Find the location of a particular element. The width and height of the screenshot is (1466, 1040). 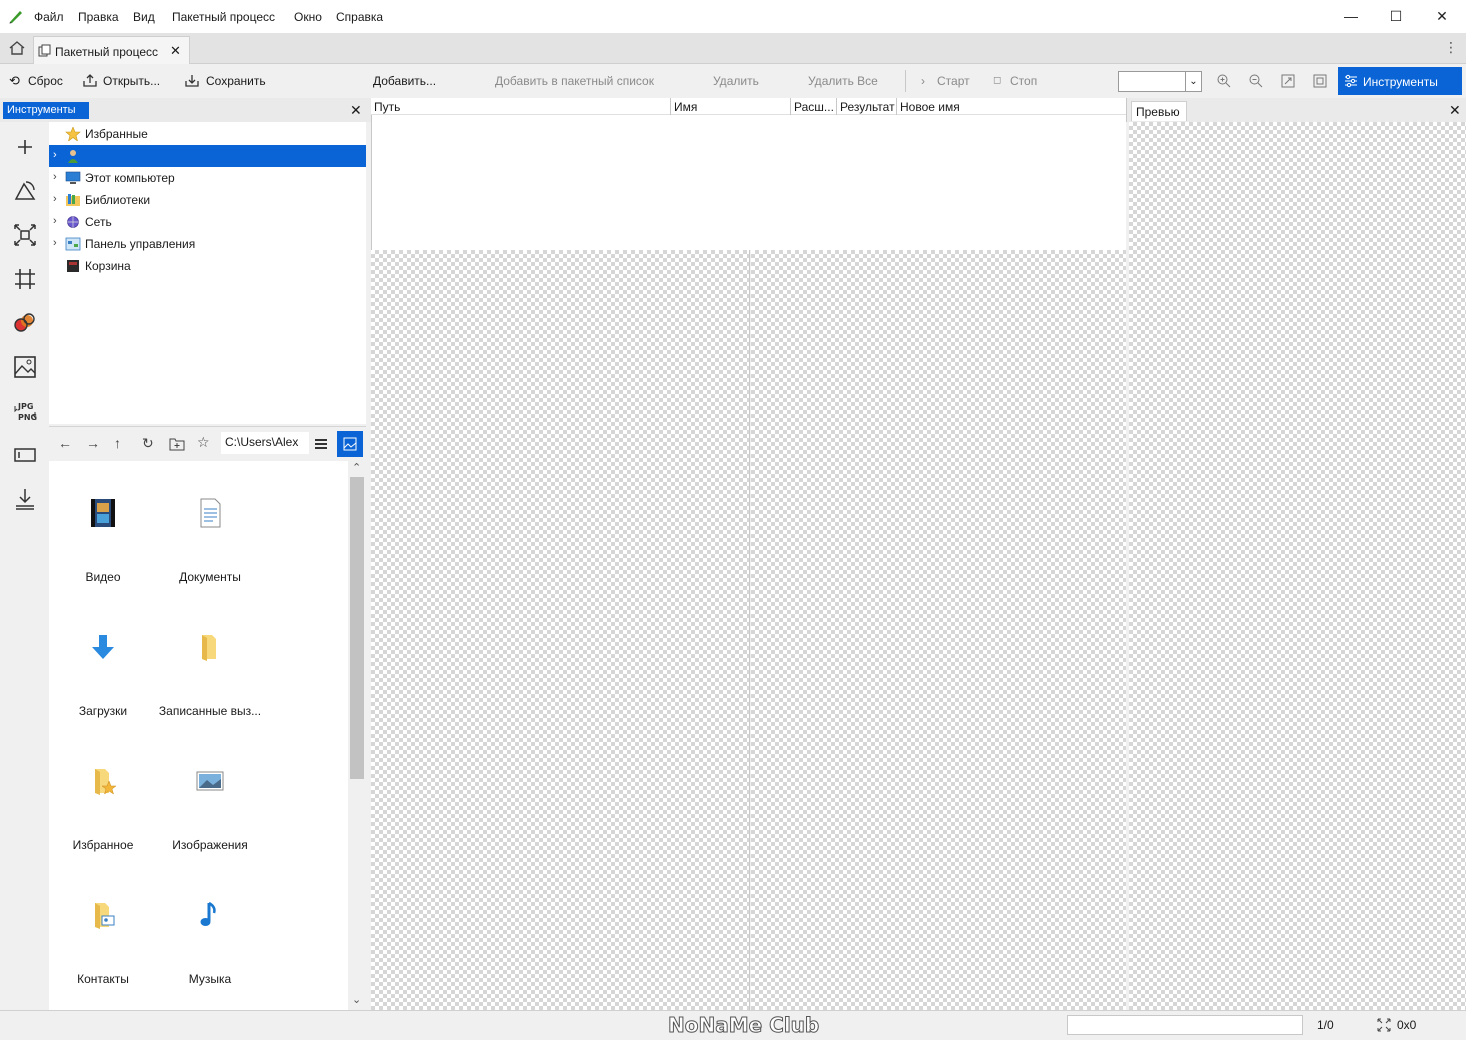

file-item-label: Загрузки is located at coordinates (103, 711).